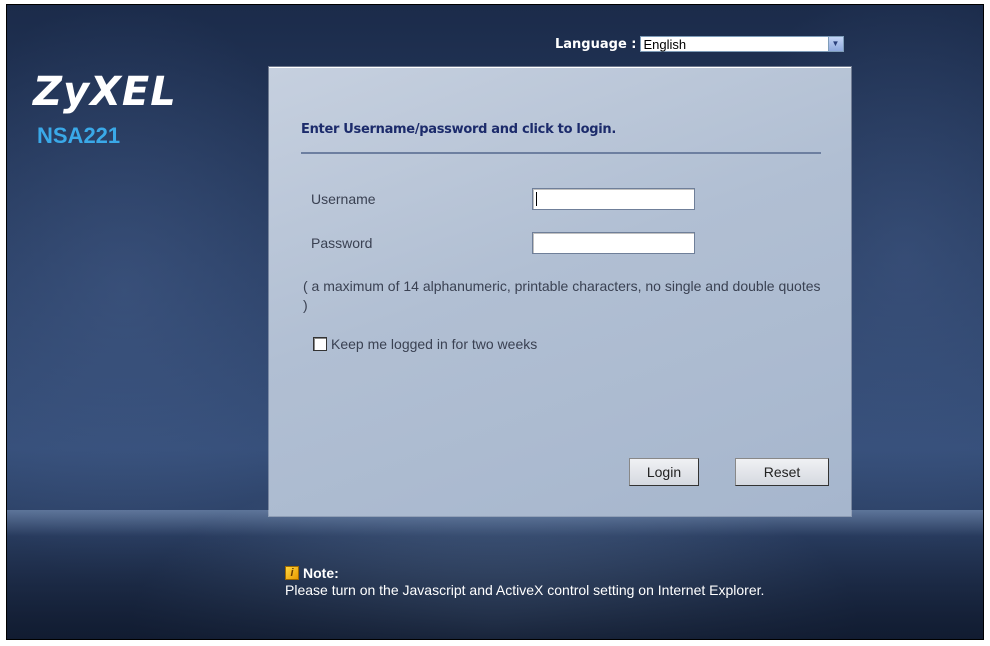 This screenshot has height=646, width=990. I want to click on keep-logged-in-checkbox, so click(320, 344).